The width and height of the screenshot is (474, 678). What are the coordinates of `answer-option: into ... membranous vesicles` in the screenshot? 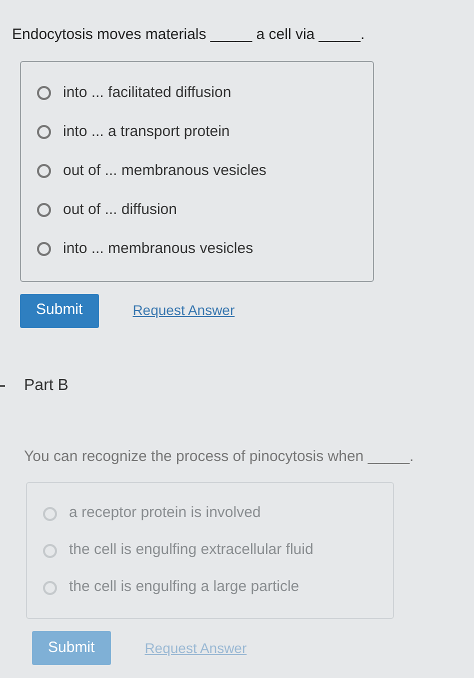 It's located at (197, 249).